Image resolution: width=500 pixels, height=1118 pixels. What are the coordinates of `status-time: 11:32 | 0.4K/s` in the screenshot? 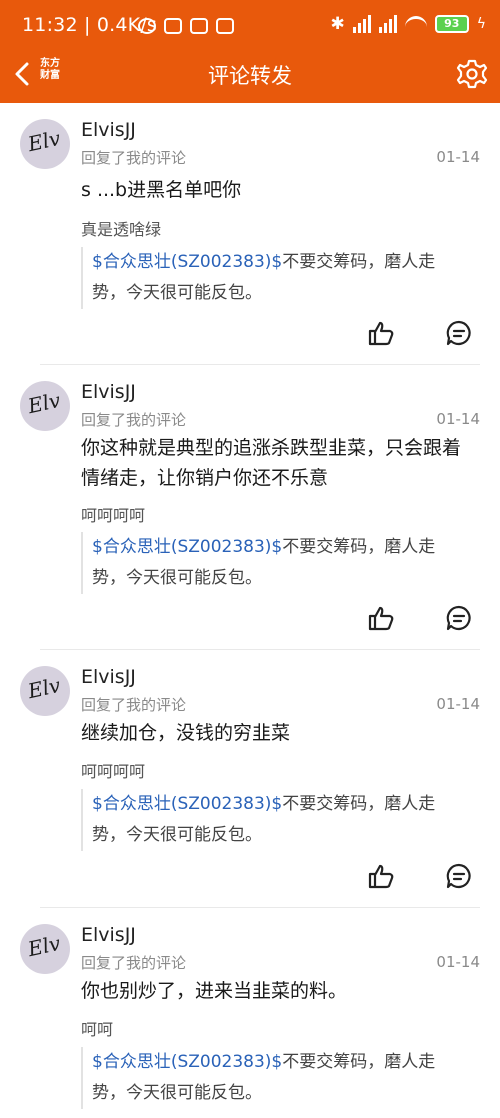 It's located at (90, 25).